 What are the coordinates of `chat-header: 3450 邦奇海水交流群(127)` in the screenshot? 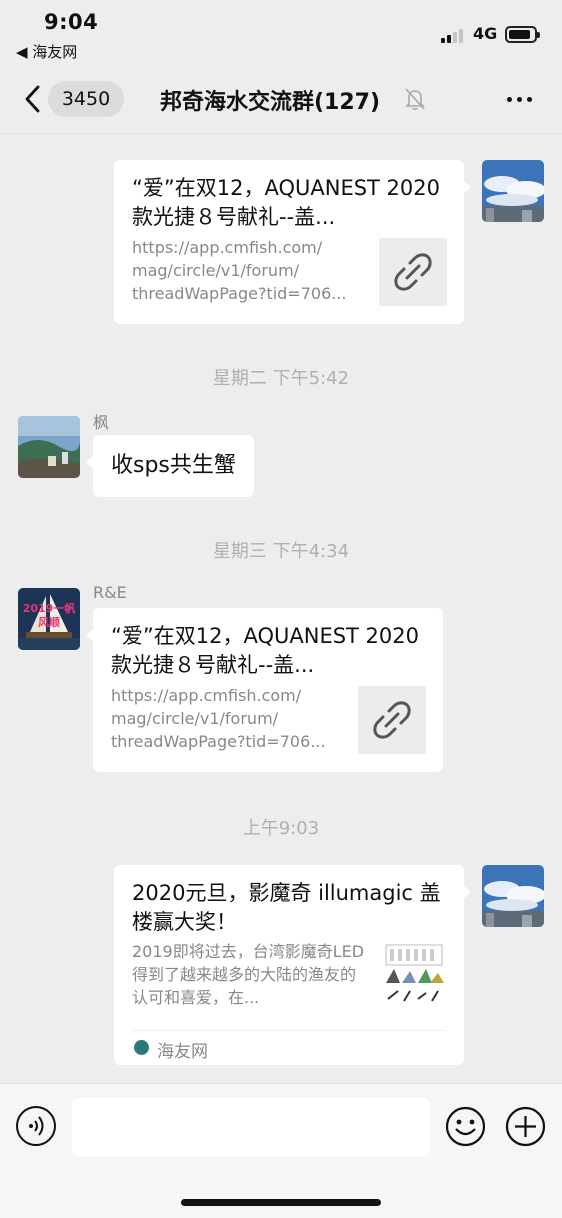 It's located at (281, 99).